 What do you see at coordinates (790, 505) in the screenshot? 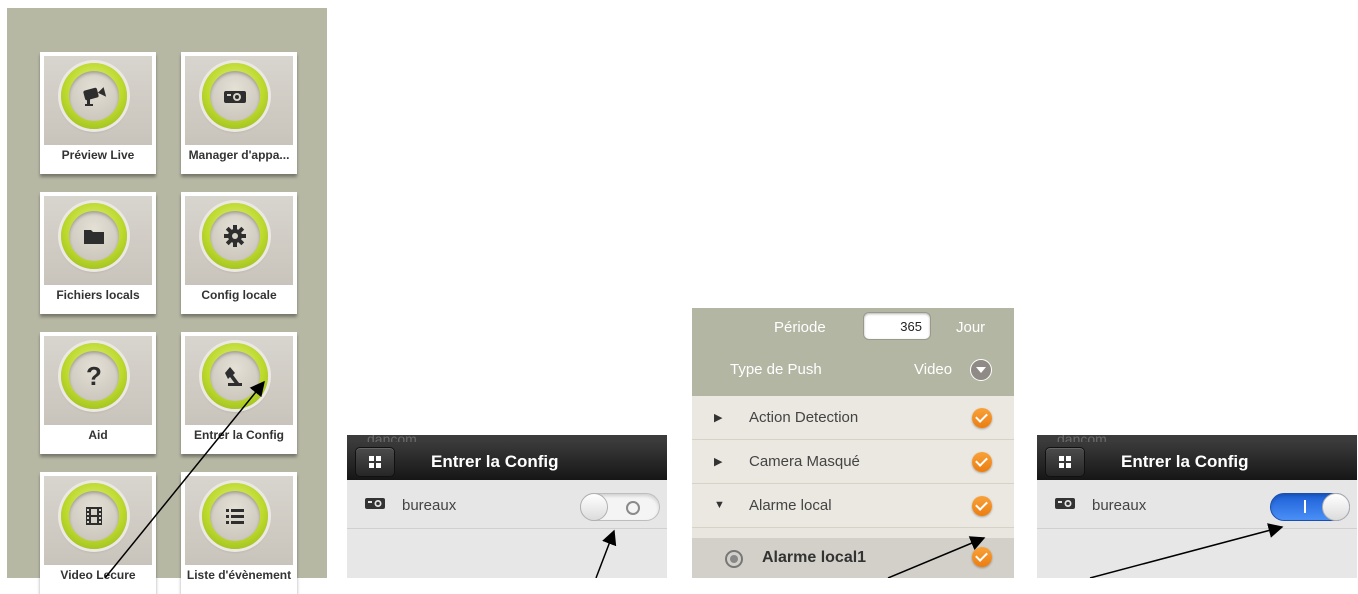
I see `item-label: Alarme local` at bounding box center [790, 505].